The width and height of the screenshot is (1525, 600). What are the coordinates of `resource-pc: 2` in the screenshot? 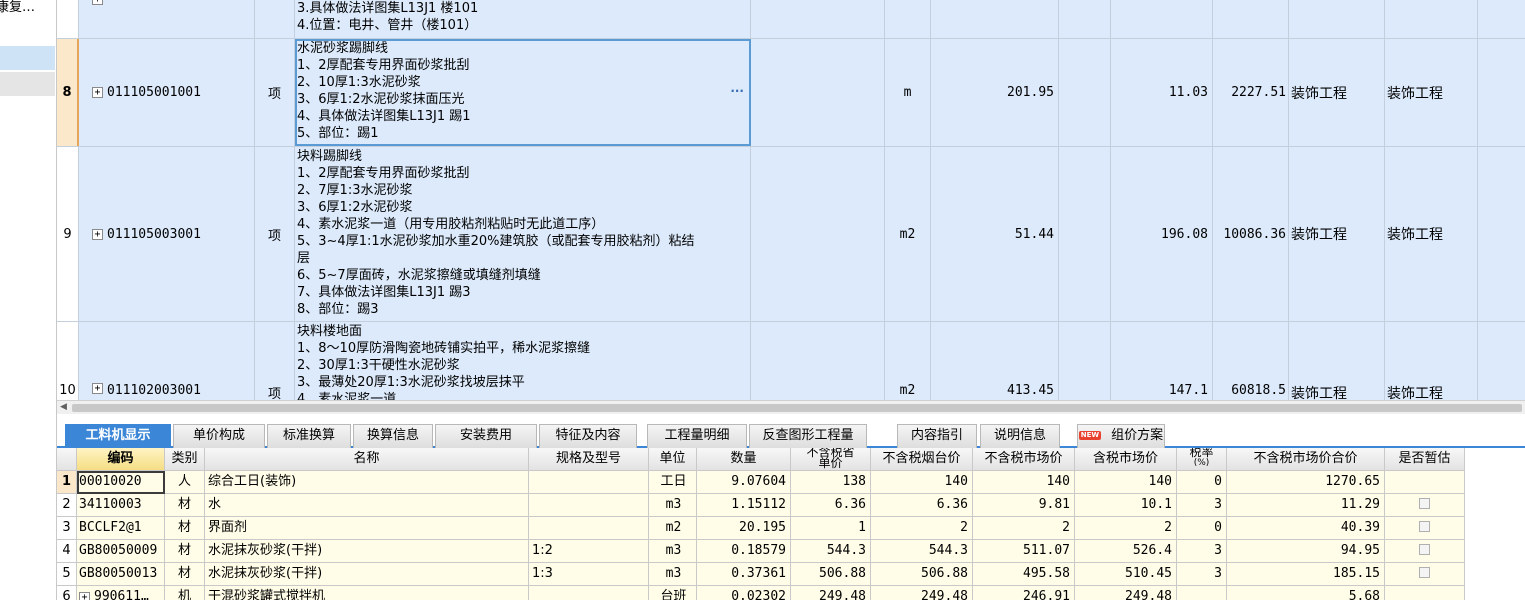 It's located at (1024, 528).